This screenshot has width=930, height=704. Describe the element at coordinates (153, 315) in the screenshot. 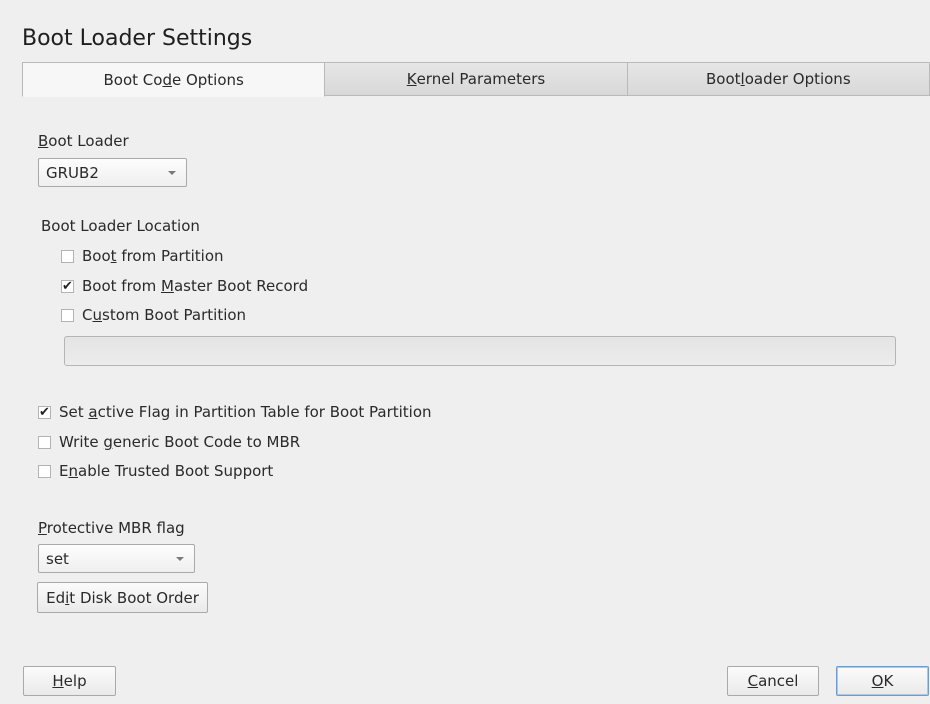

I see `custom-boot-partition-checkbox: Custom Boot Partition` at that location.